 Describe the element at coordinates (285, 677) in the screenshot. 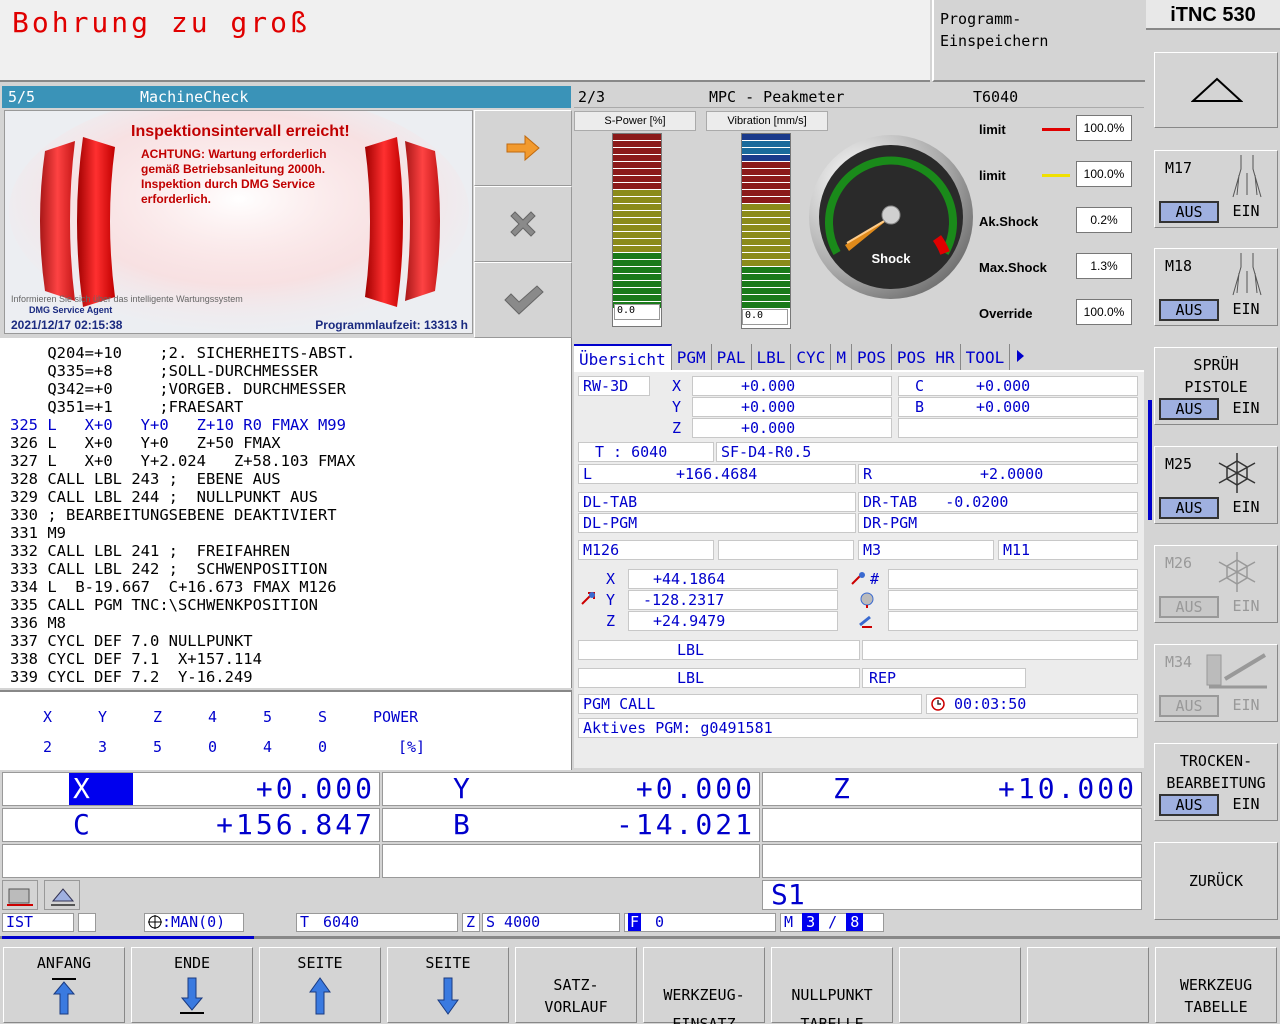

I see `program-line: 339 CYCL DEF 7.2 Y-16.249` at that location.